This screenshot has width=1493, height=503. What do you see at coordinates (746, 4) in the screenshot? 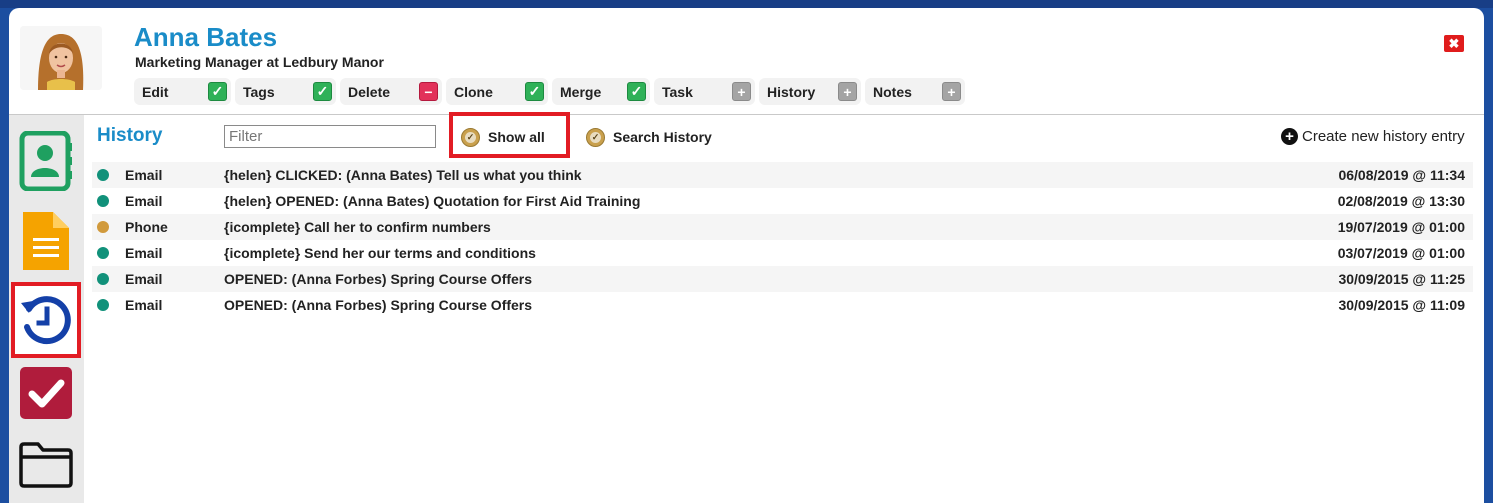
I see `window-top-strip` at bounding box center [746, 4].